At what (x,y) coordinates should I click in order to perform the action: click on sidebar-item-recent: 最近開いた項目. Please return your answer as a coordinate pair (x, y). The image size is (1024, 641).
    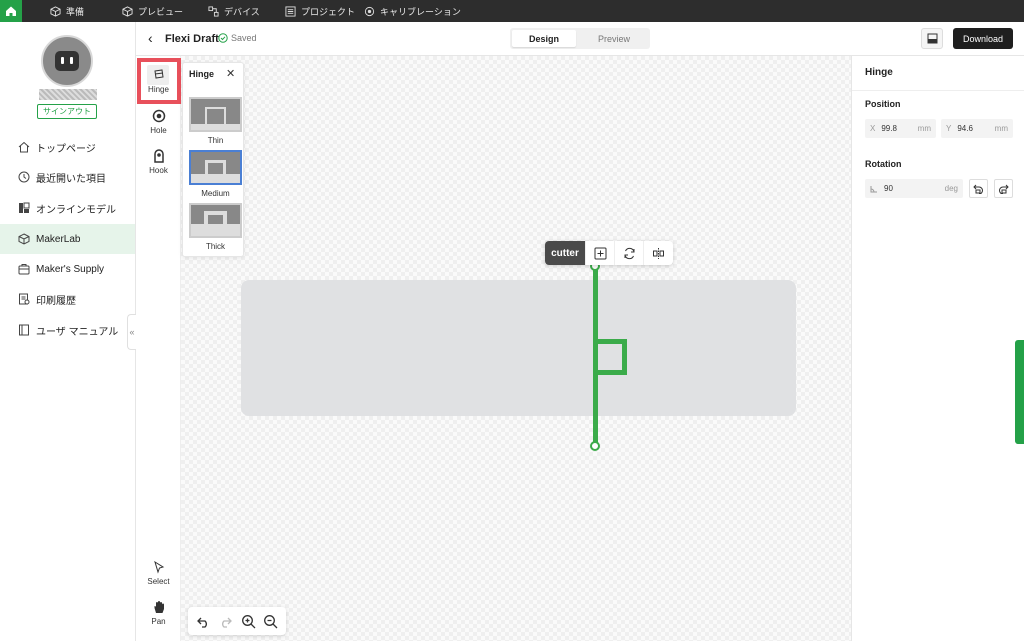
    Looking at the image, I should click on (67, 177).